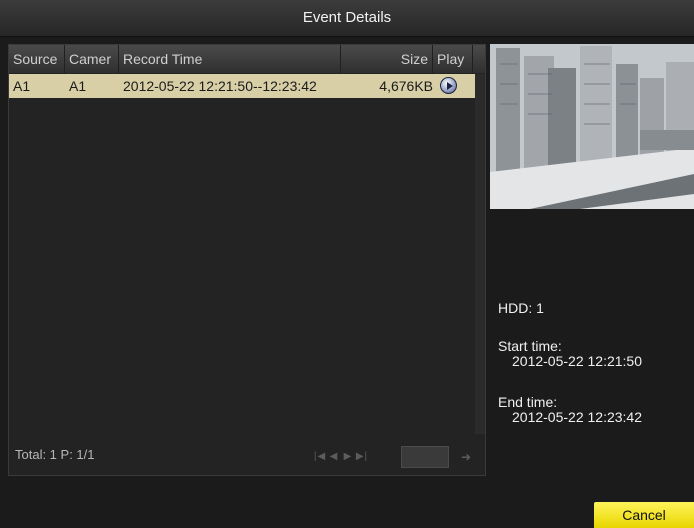 This screenshot has width=694, height=528. Describe the element at coordinates (466, 457) in the screenshot. I see `go-icon: ➜` at that location.